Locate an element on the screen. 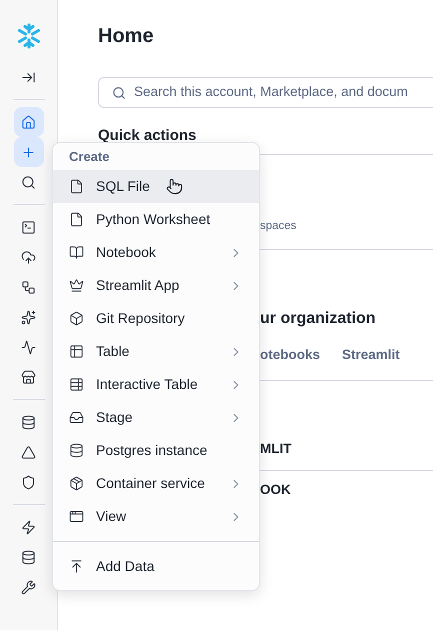  menu-item: Streamlit App is located at coordinates (156, 285).